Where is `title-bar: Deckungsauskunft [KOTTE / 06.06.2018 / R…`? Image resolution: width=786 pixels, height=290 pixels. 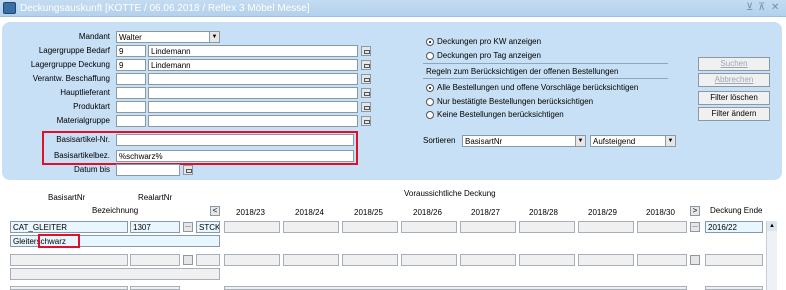 title-bar: Deckungsauskunft [KOTTE / 06.06.2018 / R… is located at coordinates (393, 8).